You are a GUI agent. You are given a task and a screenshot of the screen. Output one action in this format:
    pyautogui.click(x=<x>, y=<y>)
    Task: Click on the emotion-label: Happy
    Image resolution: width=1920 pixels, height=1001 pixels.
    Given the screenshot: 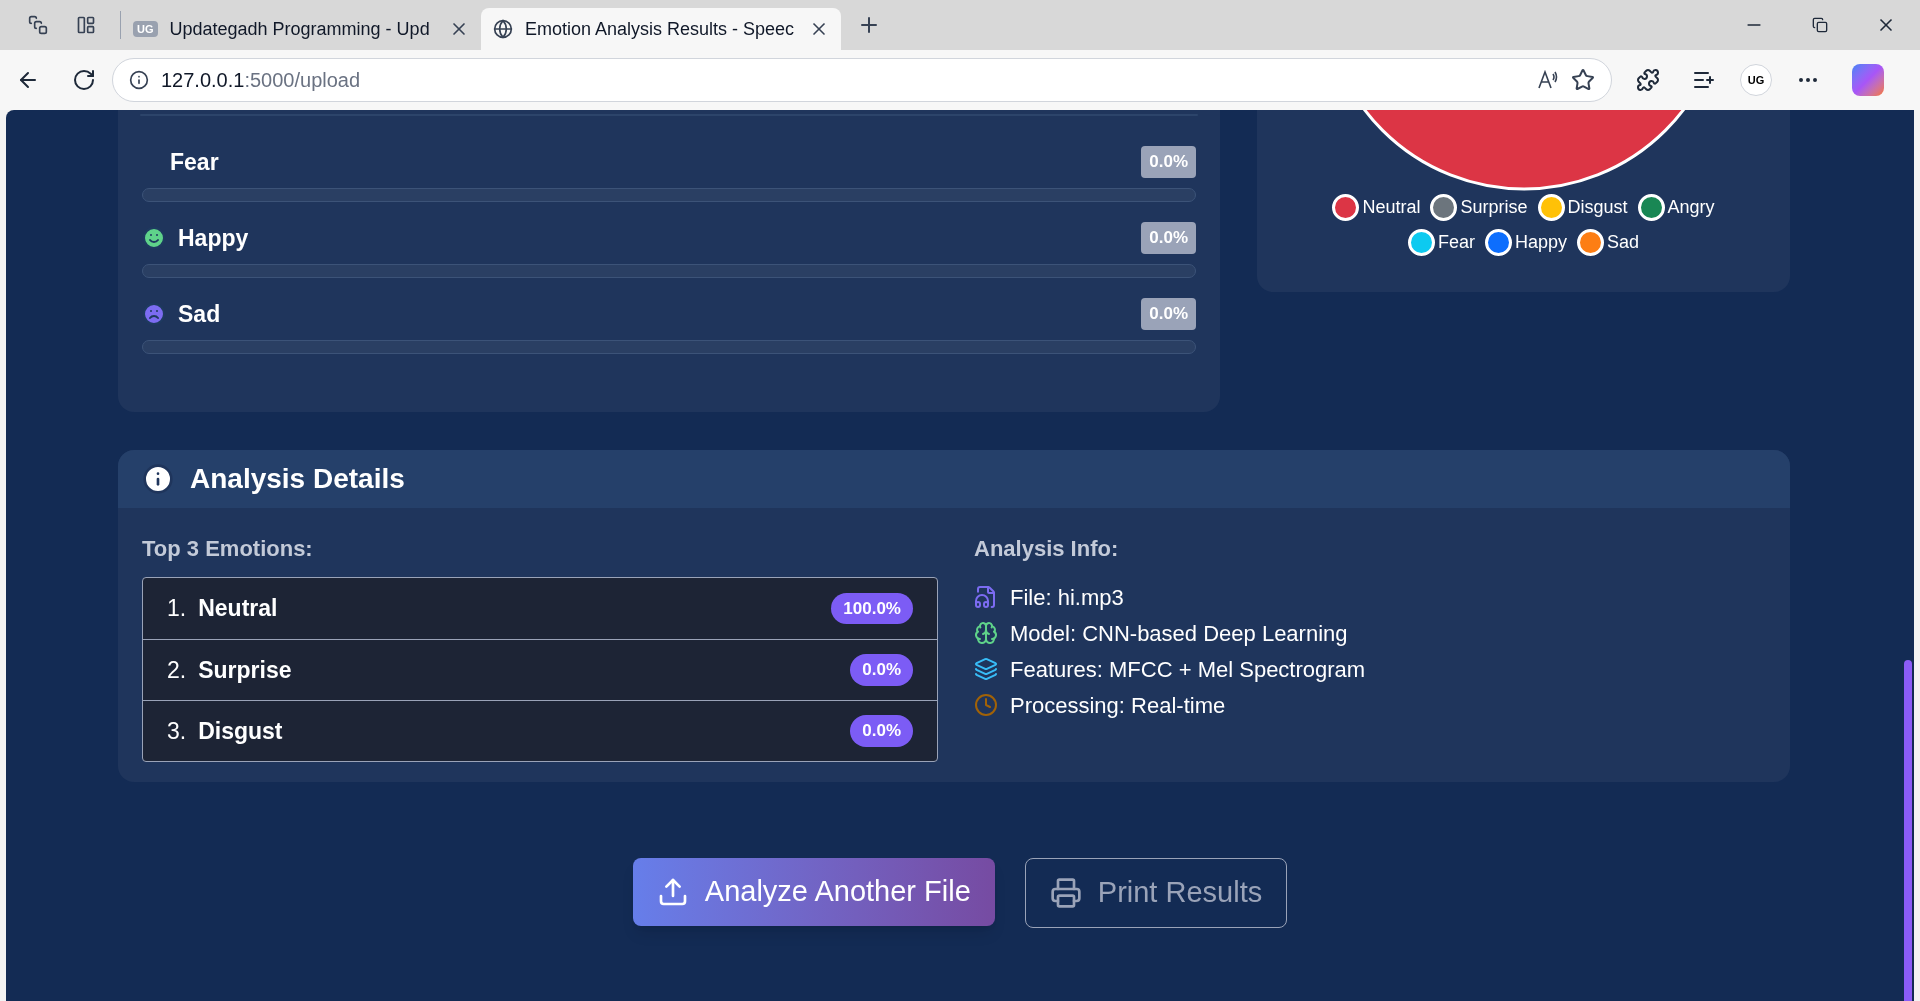 What is the action you would take?
    pyautogui.click(x=213, y=238)
    